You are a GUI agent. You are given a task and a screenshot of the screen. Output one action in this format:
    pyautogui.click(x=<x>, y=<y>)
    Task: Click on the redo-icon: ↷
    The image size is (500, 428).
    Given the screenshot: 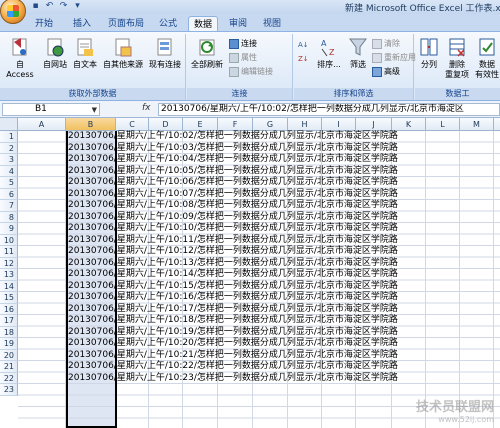 What is the action you would take?
    pyautogui.click(x=63, y=6)
    